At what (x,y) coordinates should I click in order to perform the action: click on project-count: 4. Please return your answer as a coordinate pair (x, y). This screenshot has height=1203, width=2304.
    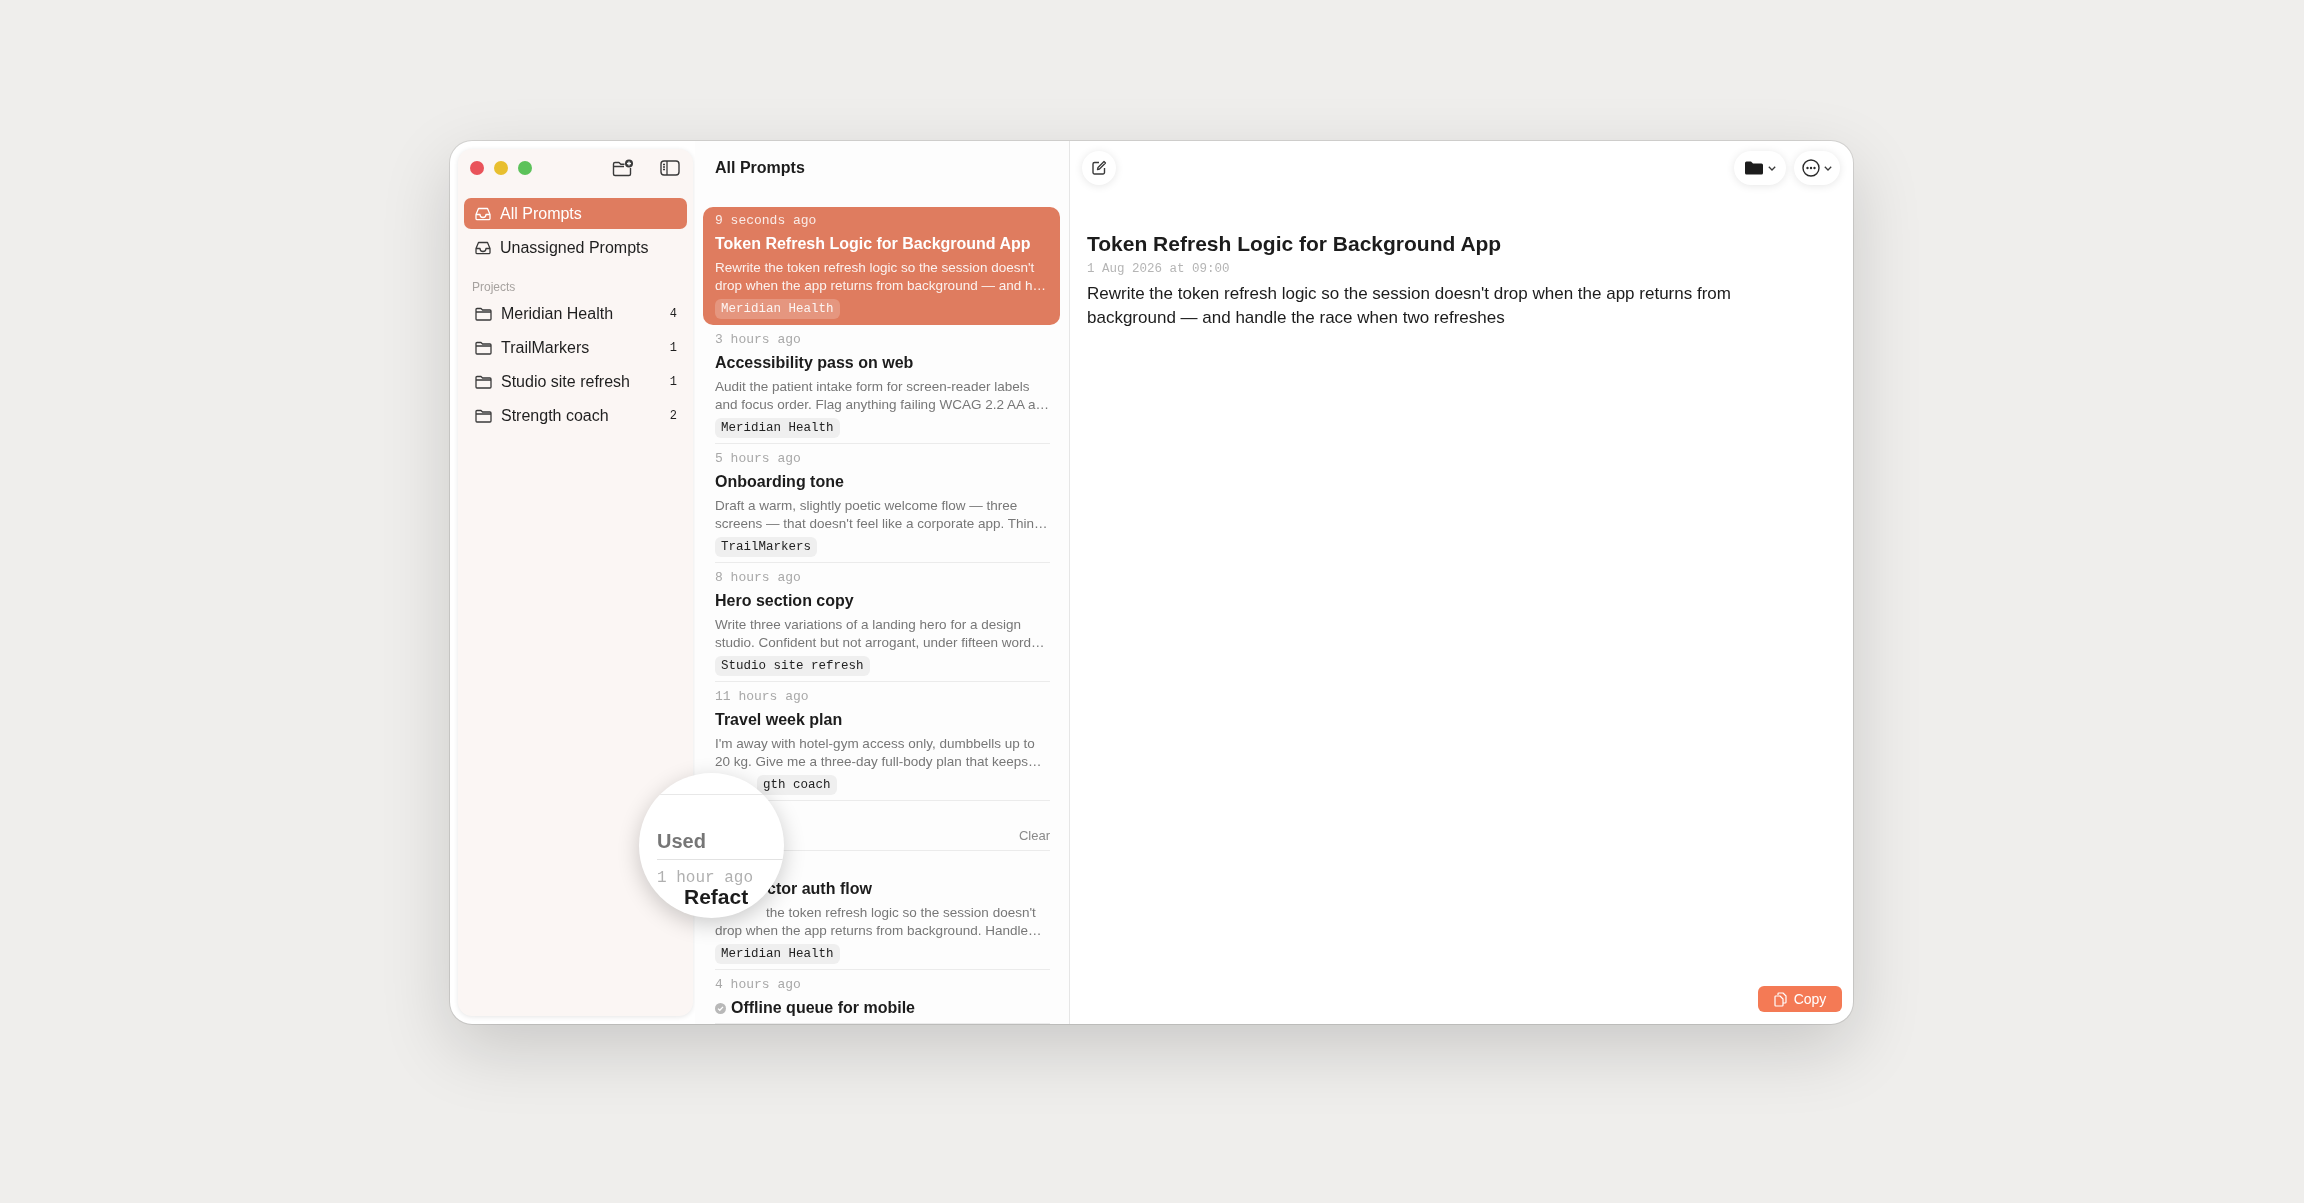
    Looking at the image, I should click on (673, 314).